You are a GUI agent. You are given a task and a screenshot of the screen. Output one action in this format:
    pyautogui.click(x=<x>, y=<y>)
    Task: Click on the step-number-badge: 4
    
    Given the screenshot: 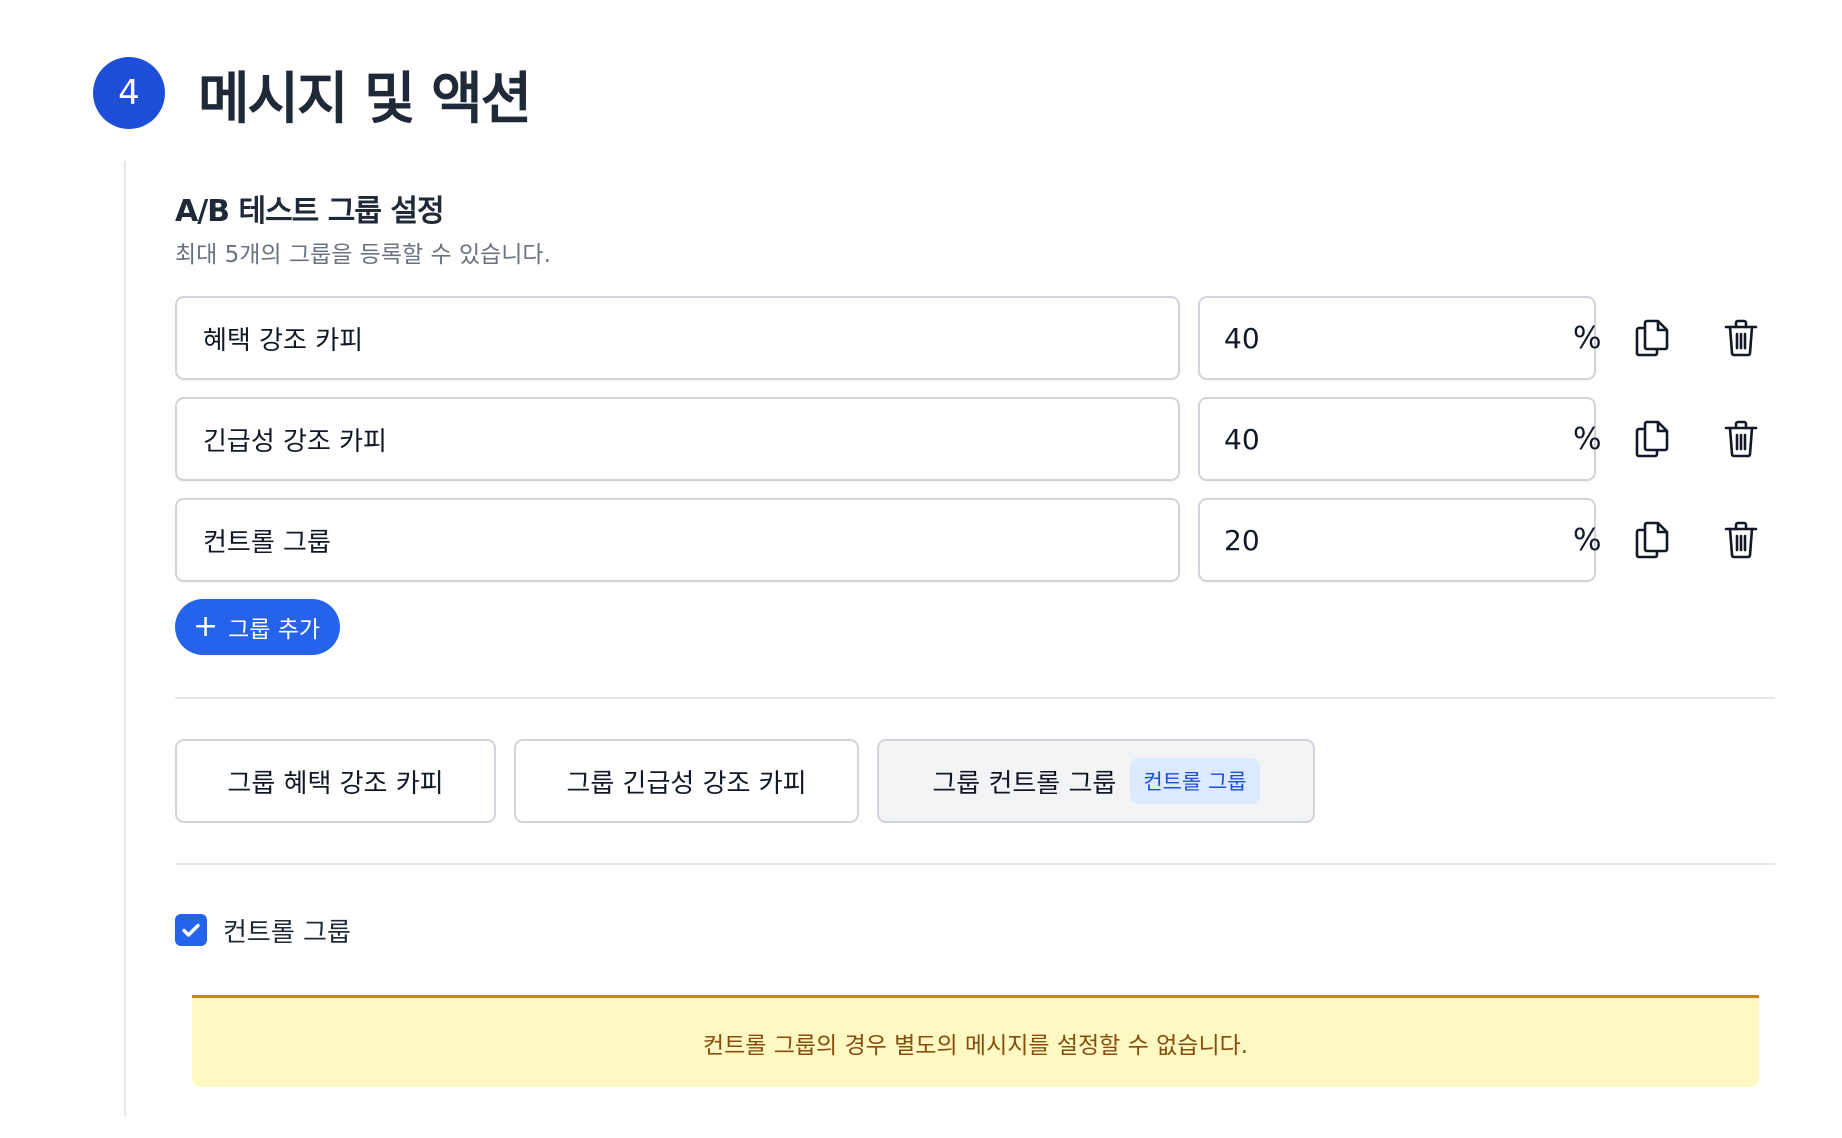 What is the action you would take?
    pyautogui.click(x=129, y=93)
    